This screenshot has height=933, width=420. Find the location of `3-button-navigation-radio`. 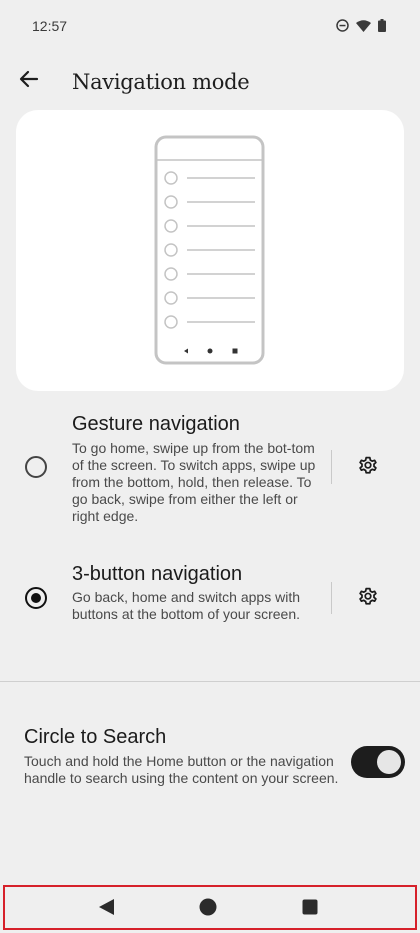

3-button-navigation-radio is located at coordinates (36, 598).